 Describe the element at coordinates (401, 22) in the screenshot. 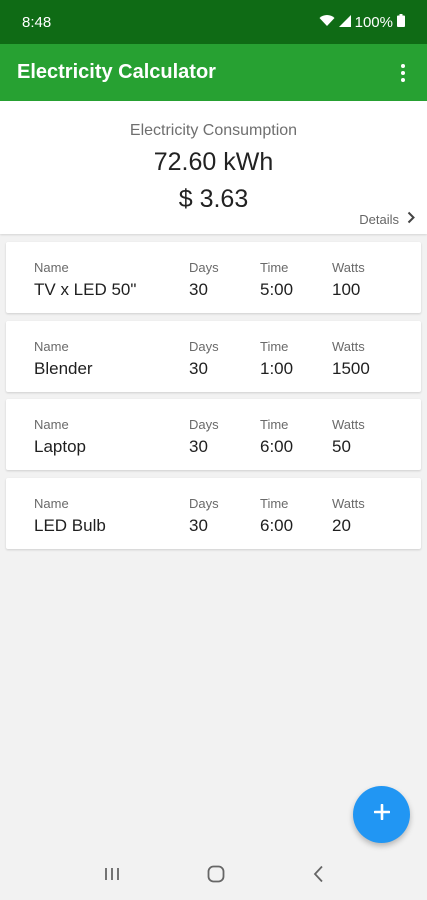

I see `battery-icon` at that location.